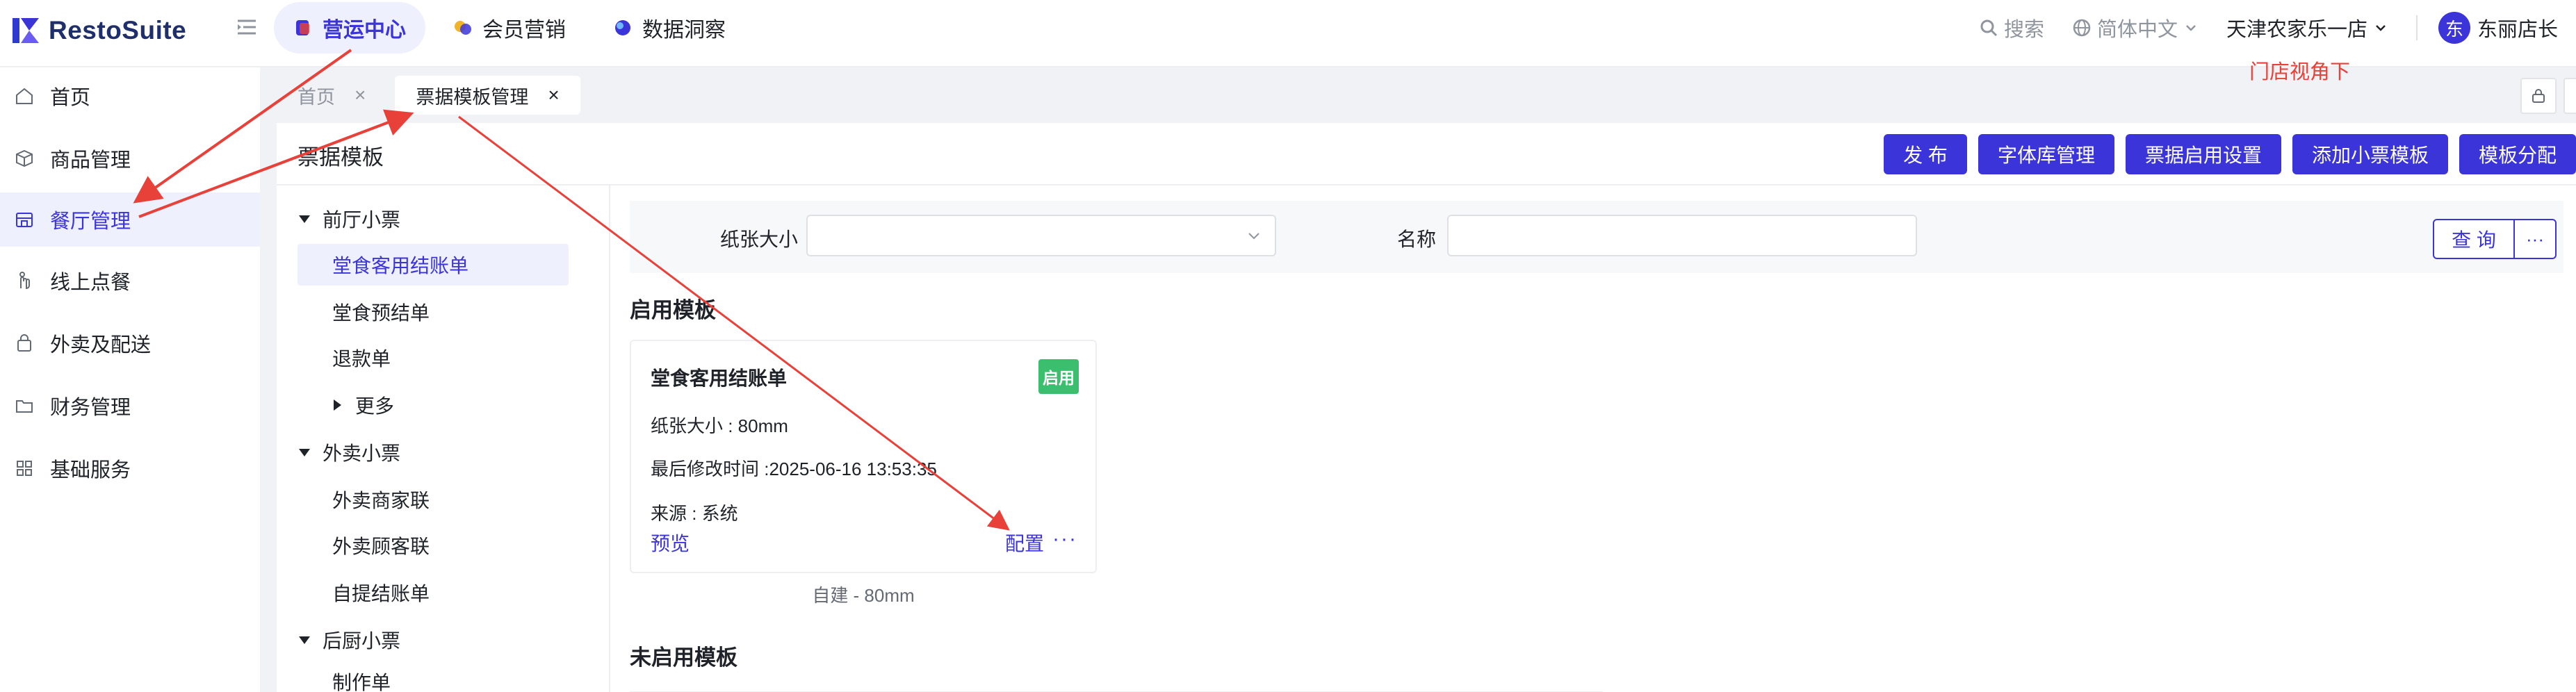 This screenshot has width=2576, height=692. Describe the element at coordinates (673, 310) in the screenshot. I see `enabled-section-title: 启用模板` at that location.